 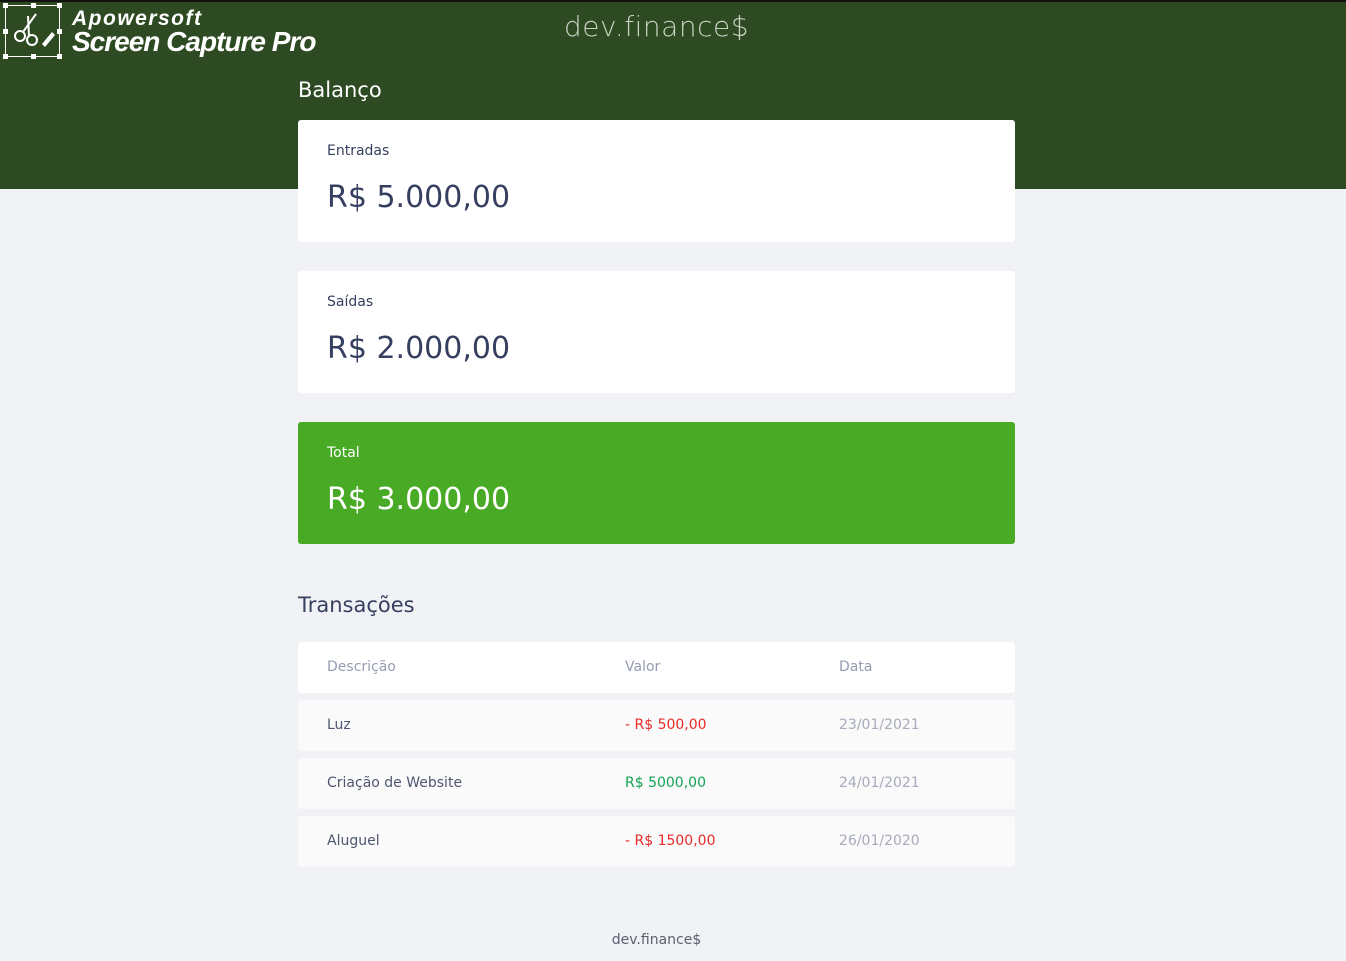 What do you see at coordinates (339, 725) in the screenshot?
I see `transaction-description: Luz` at bounding box center [339, 725].